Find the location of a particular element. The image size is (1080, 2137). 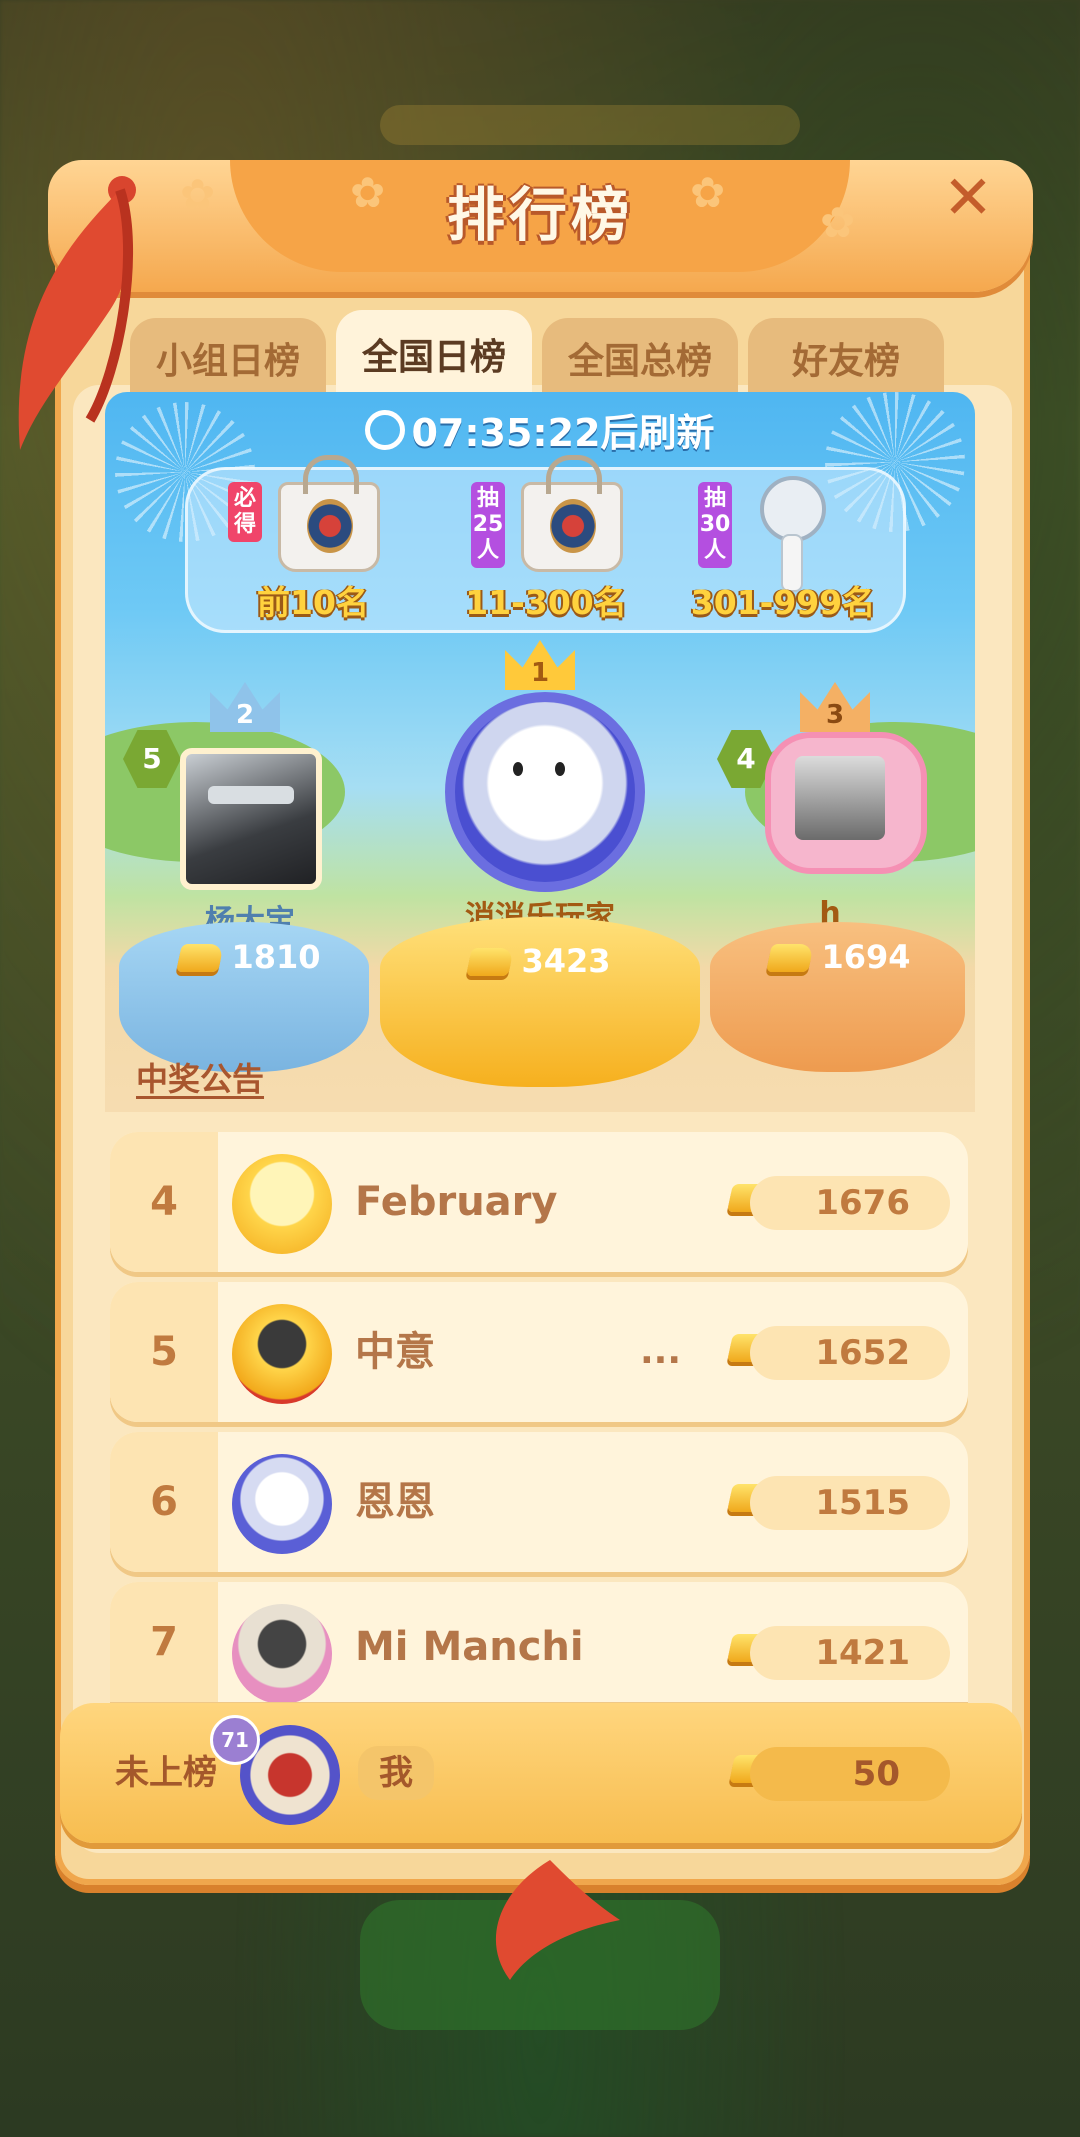

close-icon: ✕ is located at coordinates (968, 198).